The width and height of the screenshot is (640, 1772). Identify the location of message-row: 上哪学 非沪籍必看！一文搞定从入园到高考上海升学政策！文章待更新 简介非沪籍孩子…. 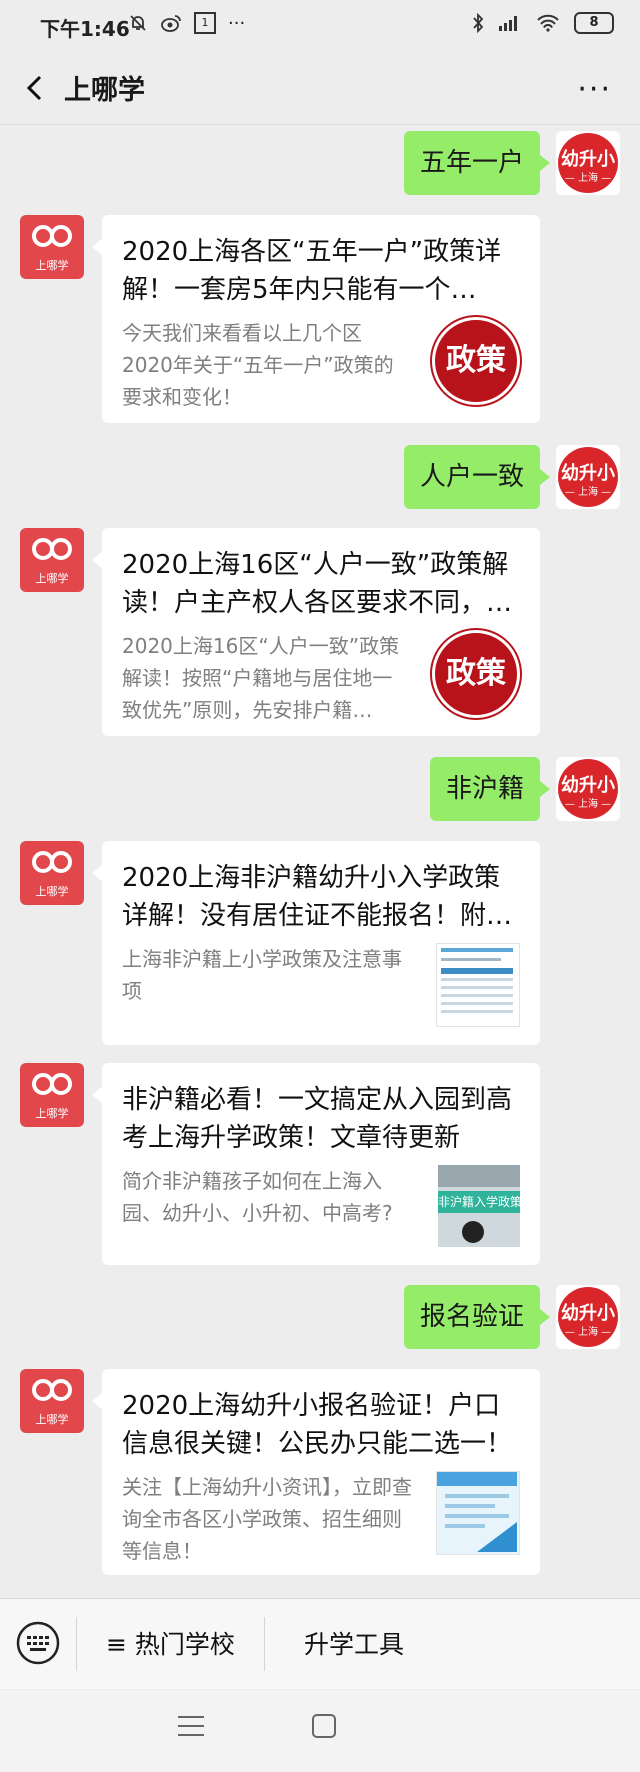
(320, 1165).